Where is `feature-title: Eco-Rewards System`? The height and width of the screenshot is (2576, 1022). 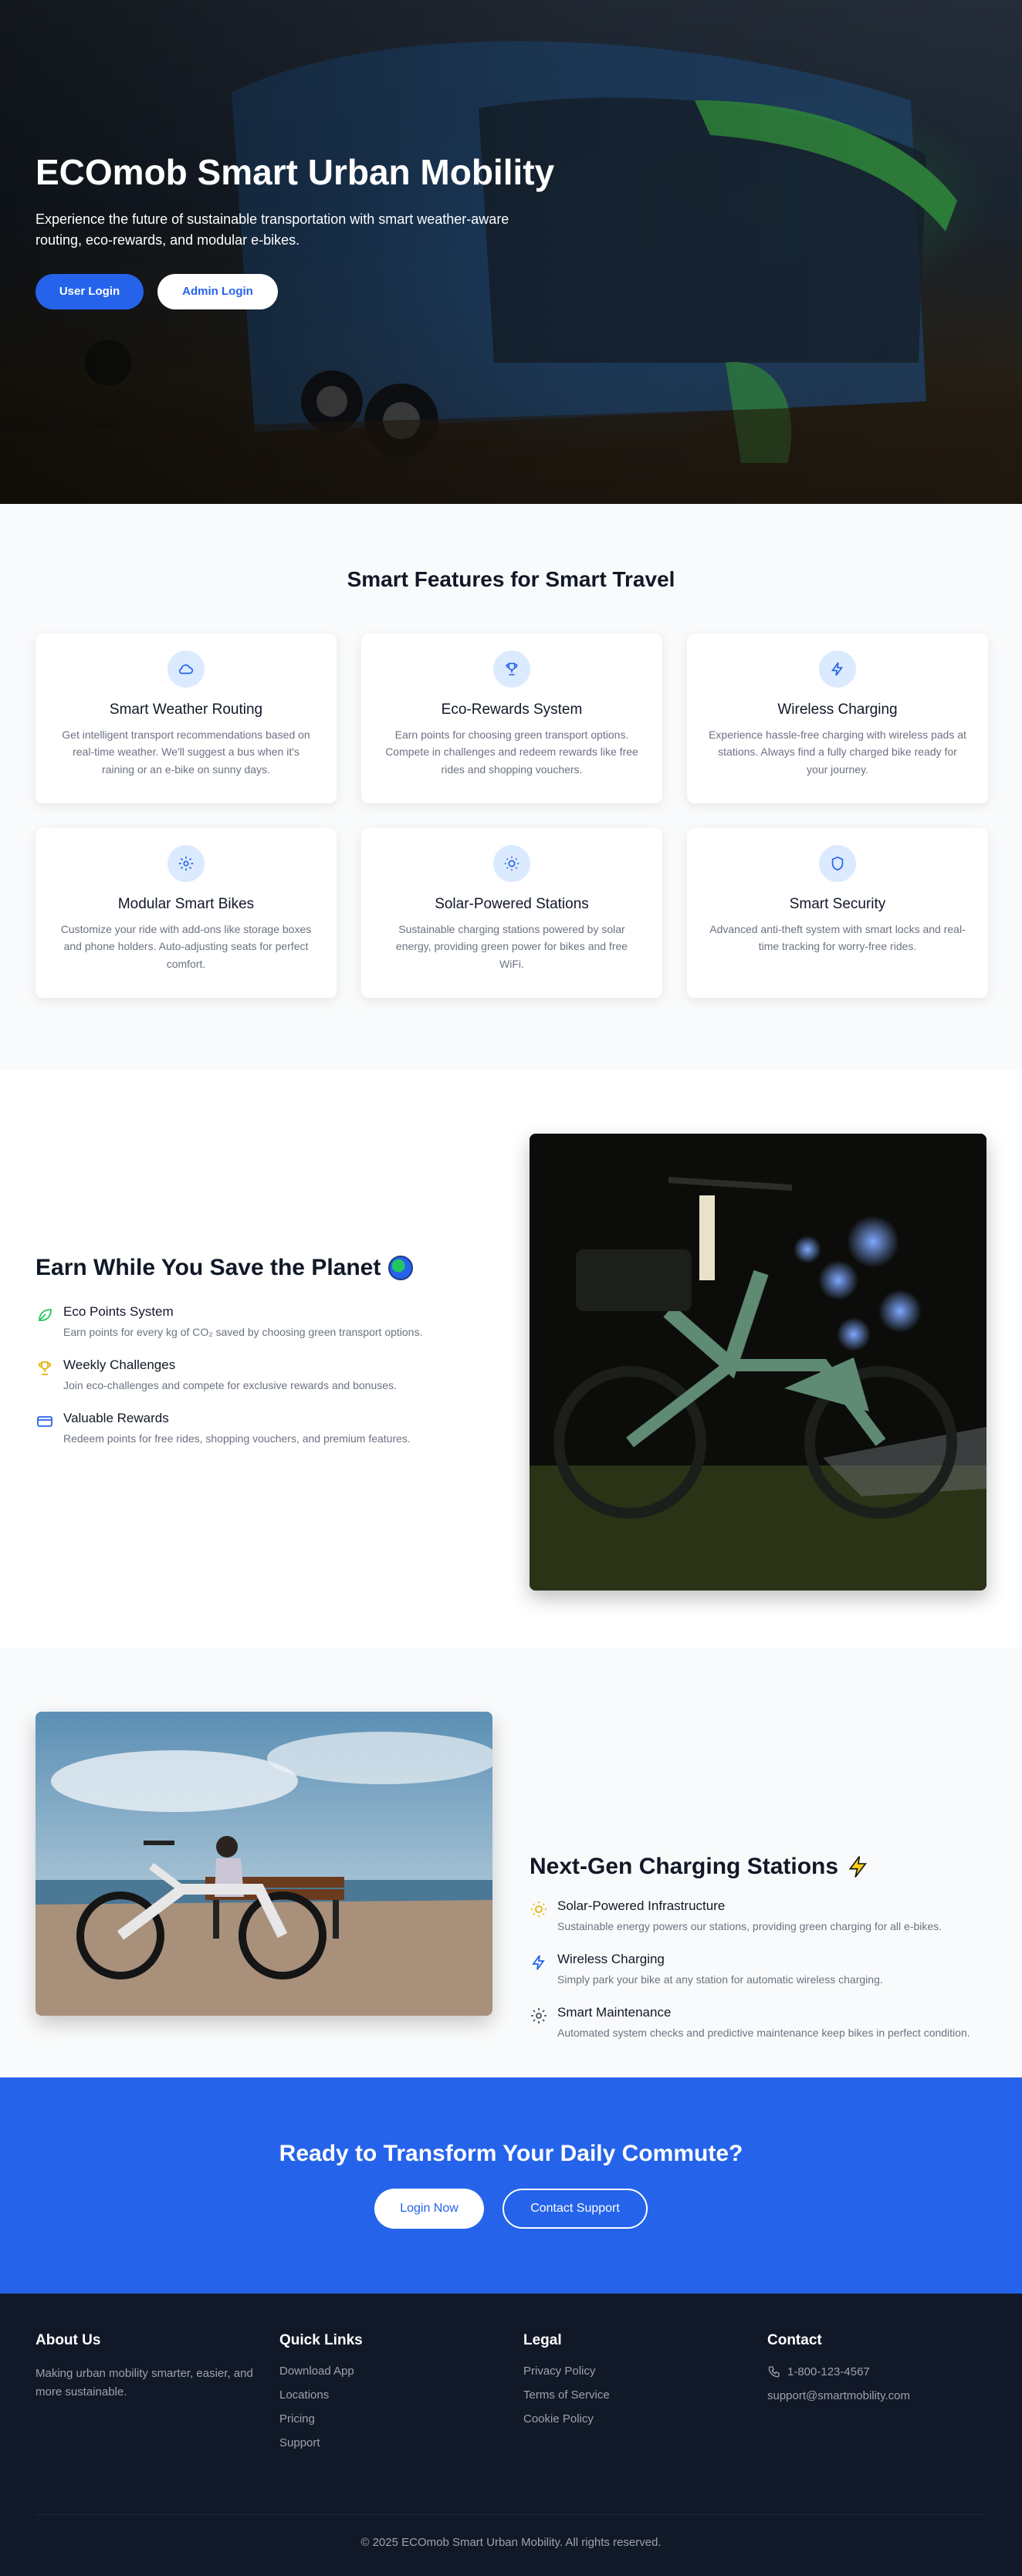 feature-title: Eco-Rewards System is located at coordinates (512, 709).